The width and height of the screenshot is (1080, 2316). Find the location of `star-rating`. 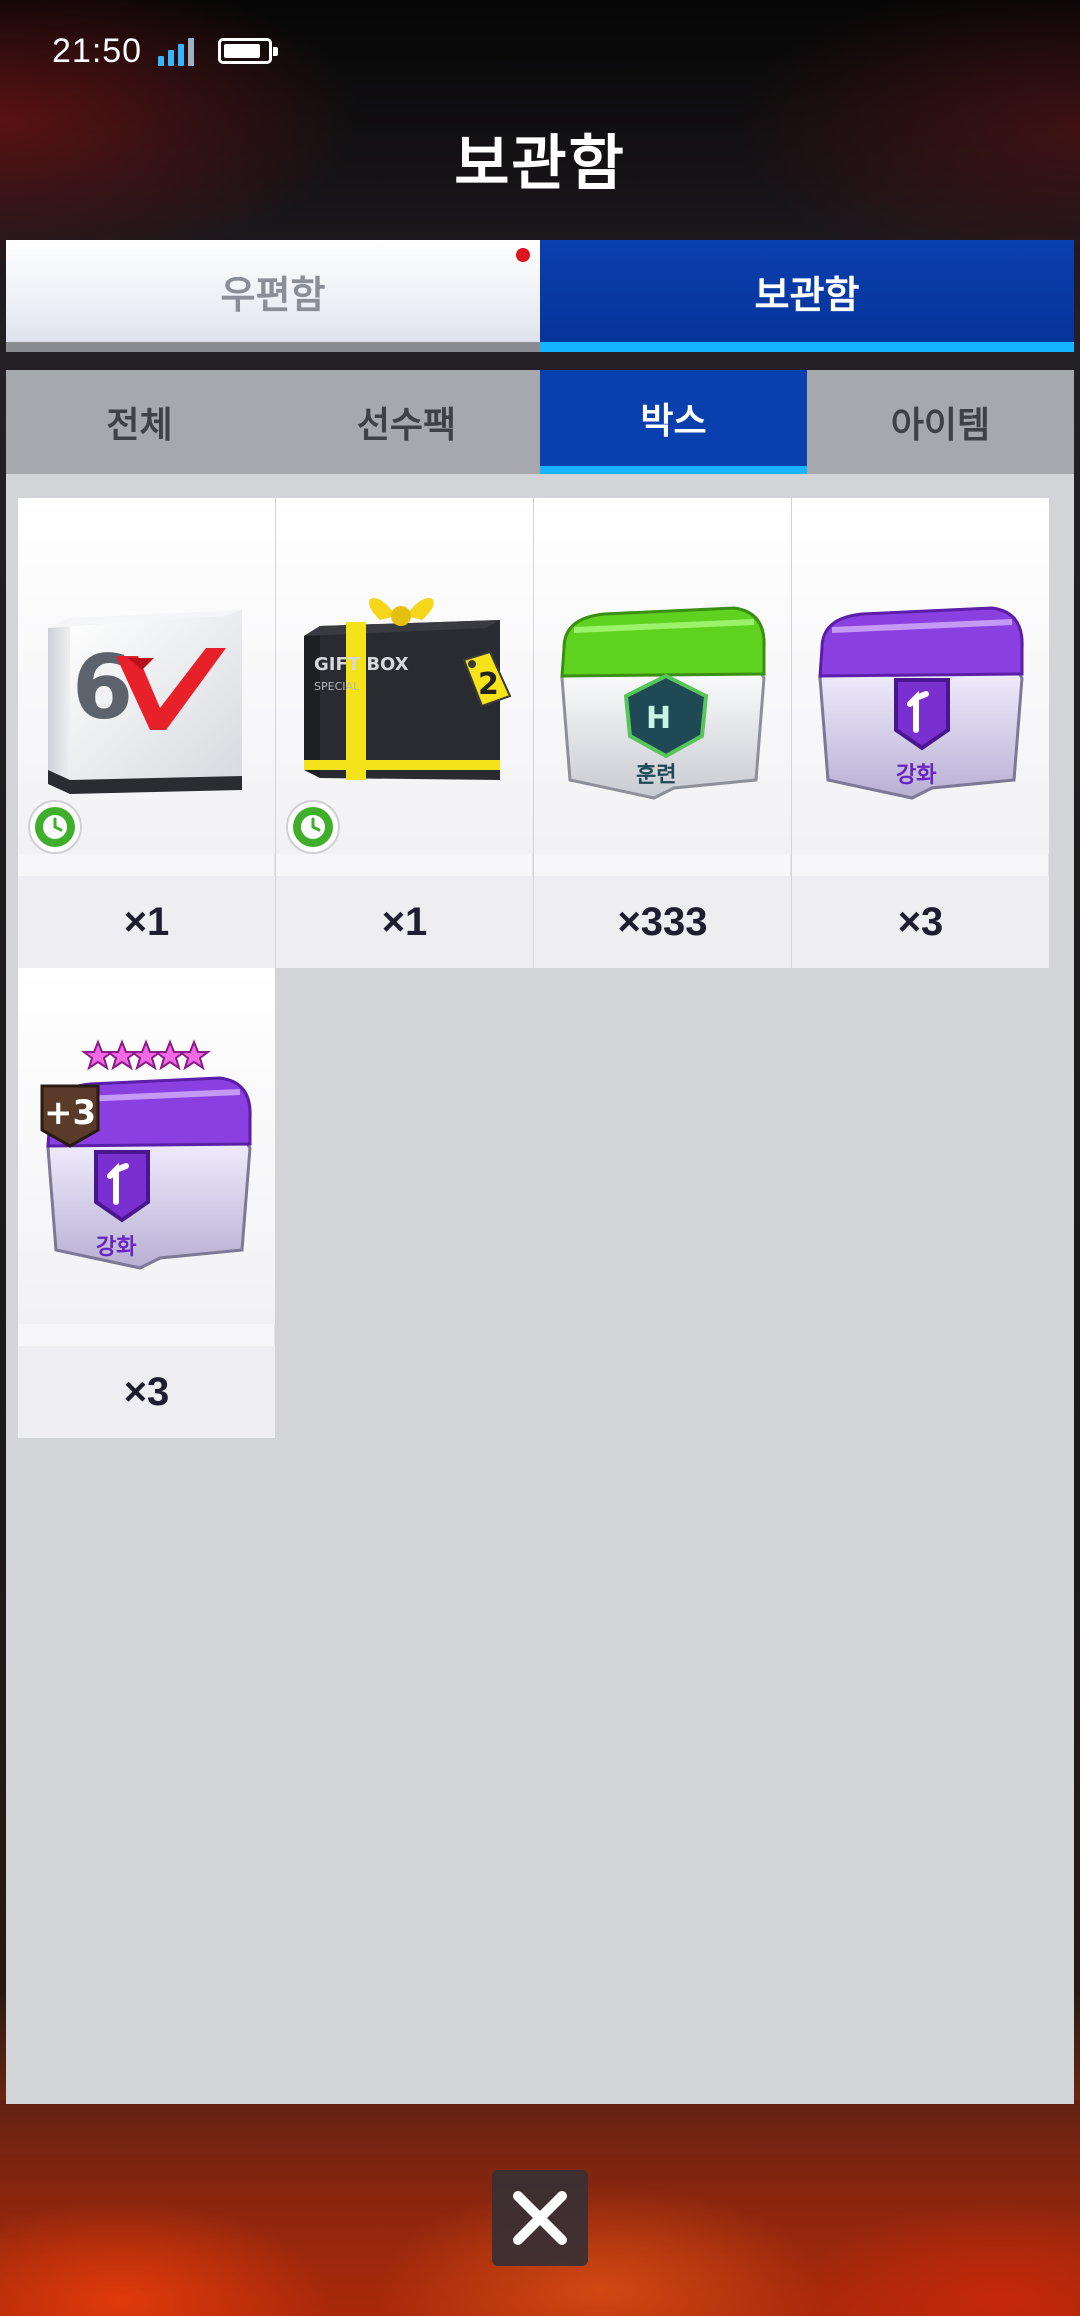

star-rating is located at coordinates (146, 1055).